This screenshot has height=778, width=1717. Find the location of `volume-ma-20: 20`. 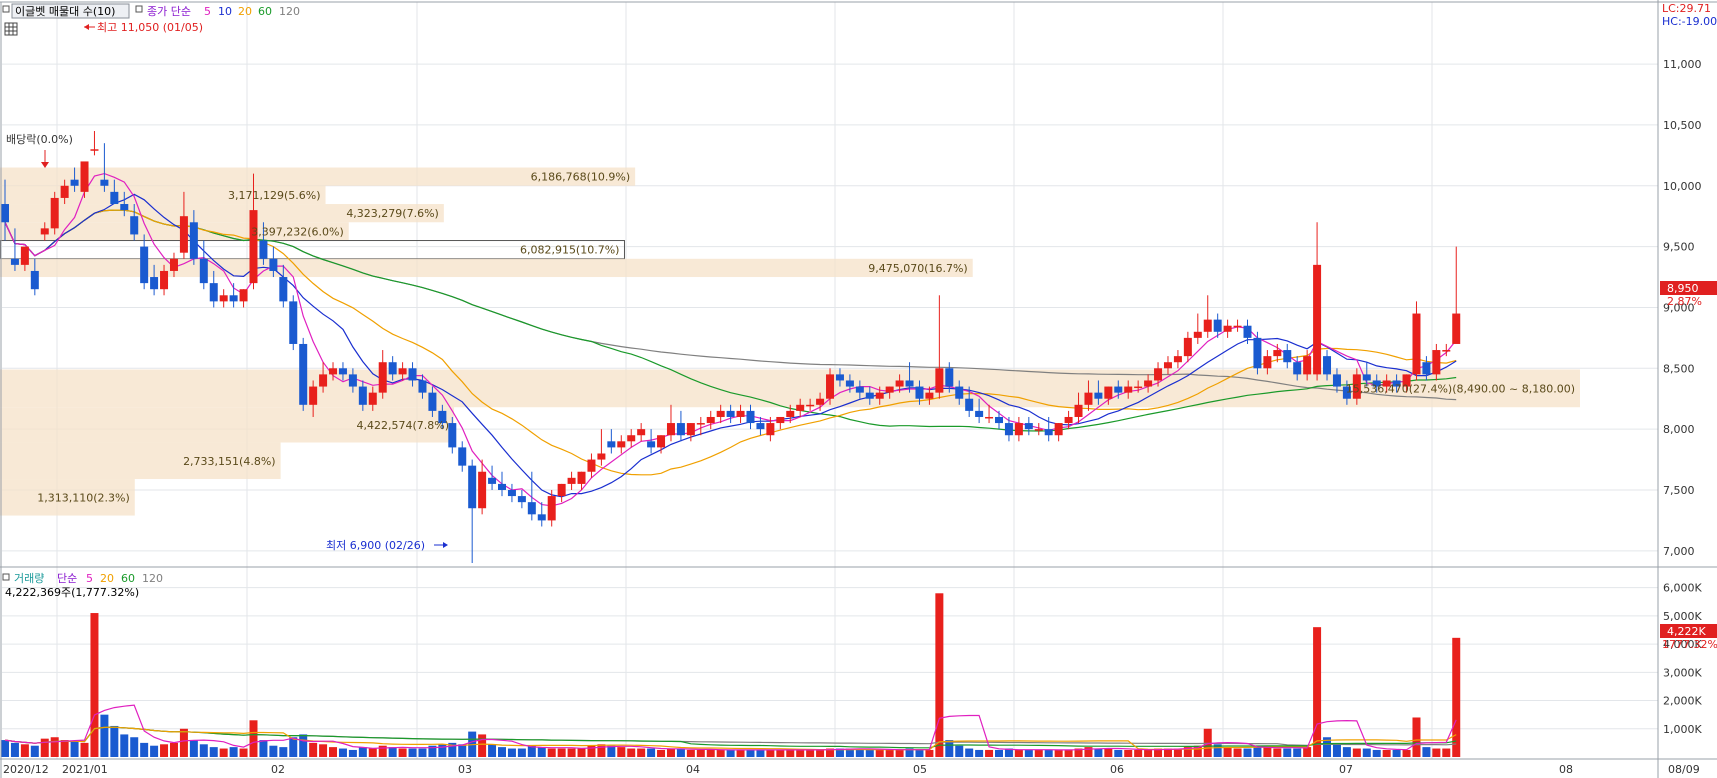

volume-ma-20: 20 is located at coordinates (107, 578).